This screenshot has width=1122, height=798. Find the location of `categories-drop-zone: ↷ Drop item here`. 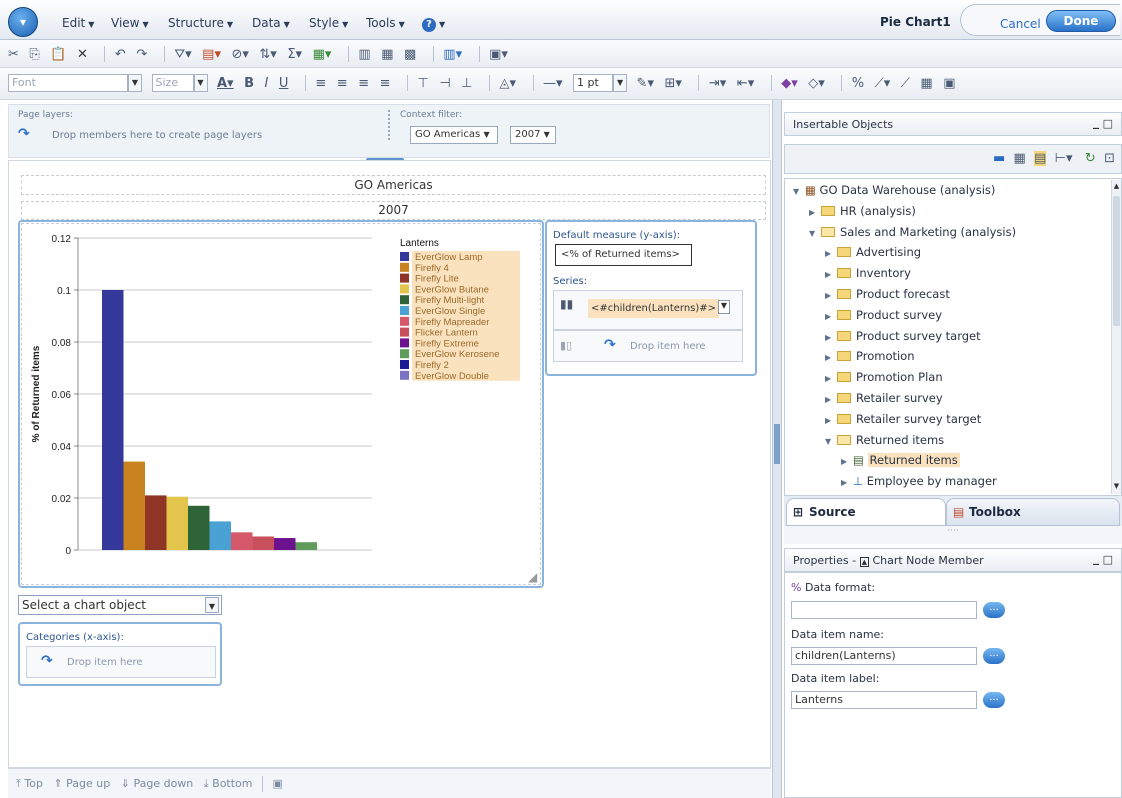

categories-drop-zone: ↷ Drop item here is located at coordinates (121, 662).